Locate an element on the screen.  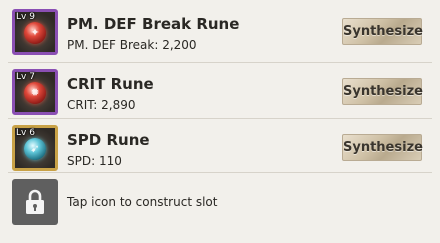
rune-stat: PM. DEF Break: 2,200 is located at coordinates (132, 45).